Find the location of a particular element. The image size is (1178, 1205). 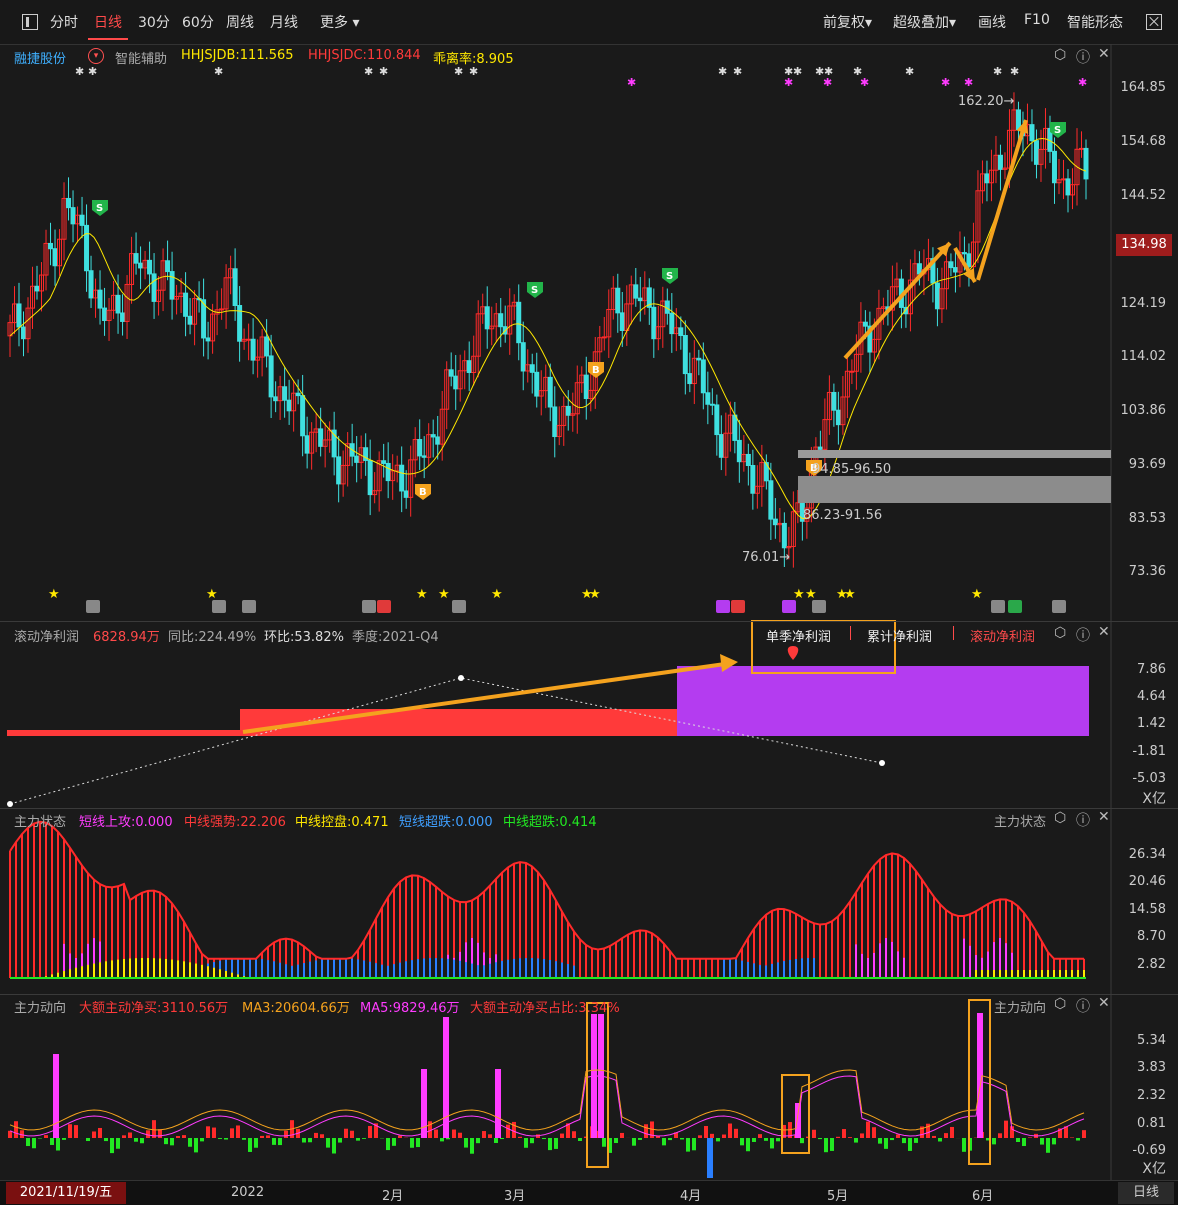

x-tick: 2022 is located at coordinates (247, 1192).